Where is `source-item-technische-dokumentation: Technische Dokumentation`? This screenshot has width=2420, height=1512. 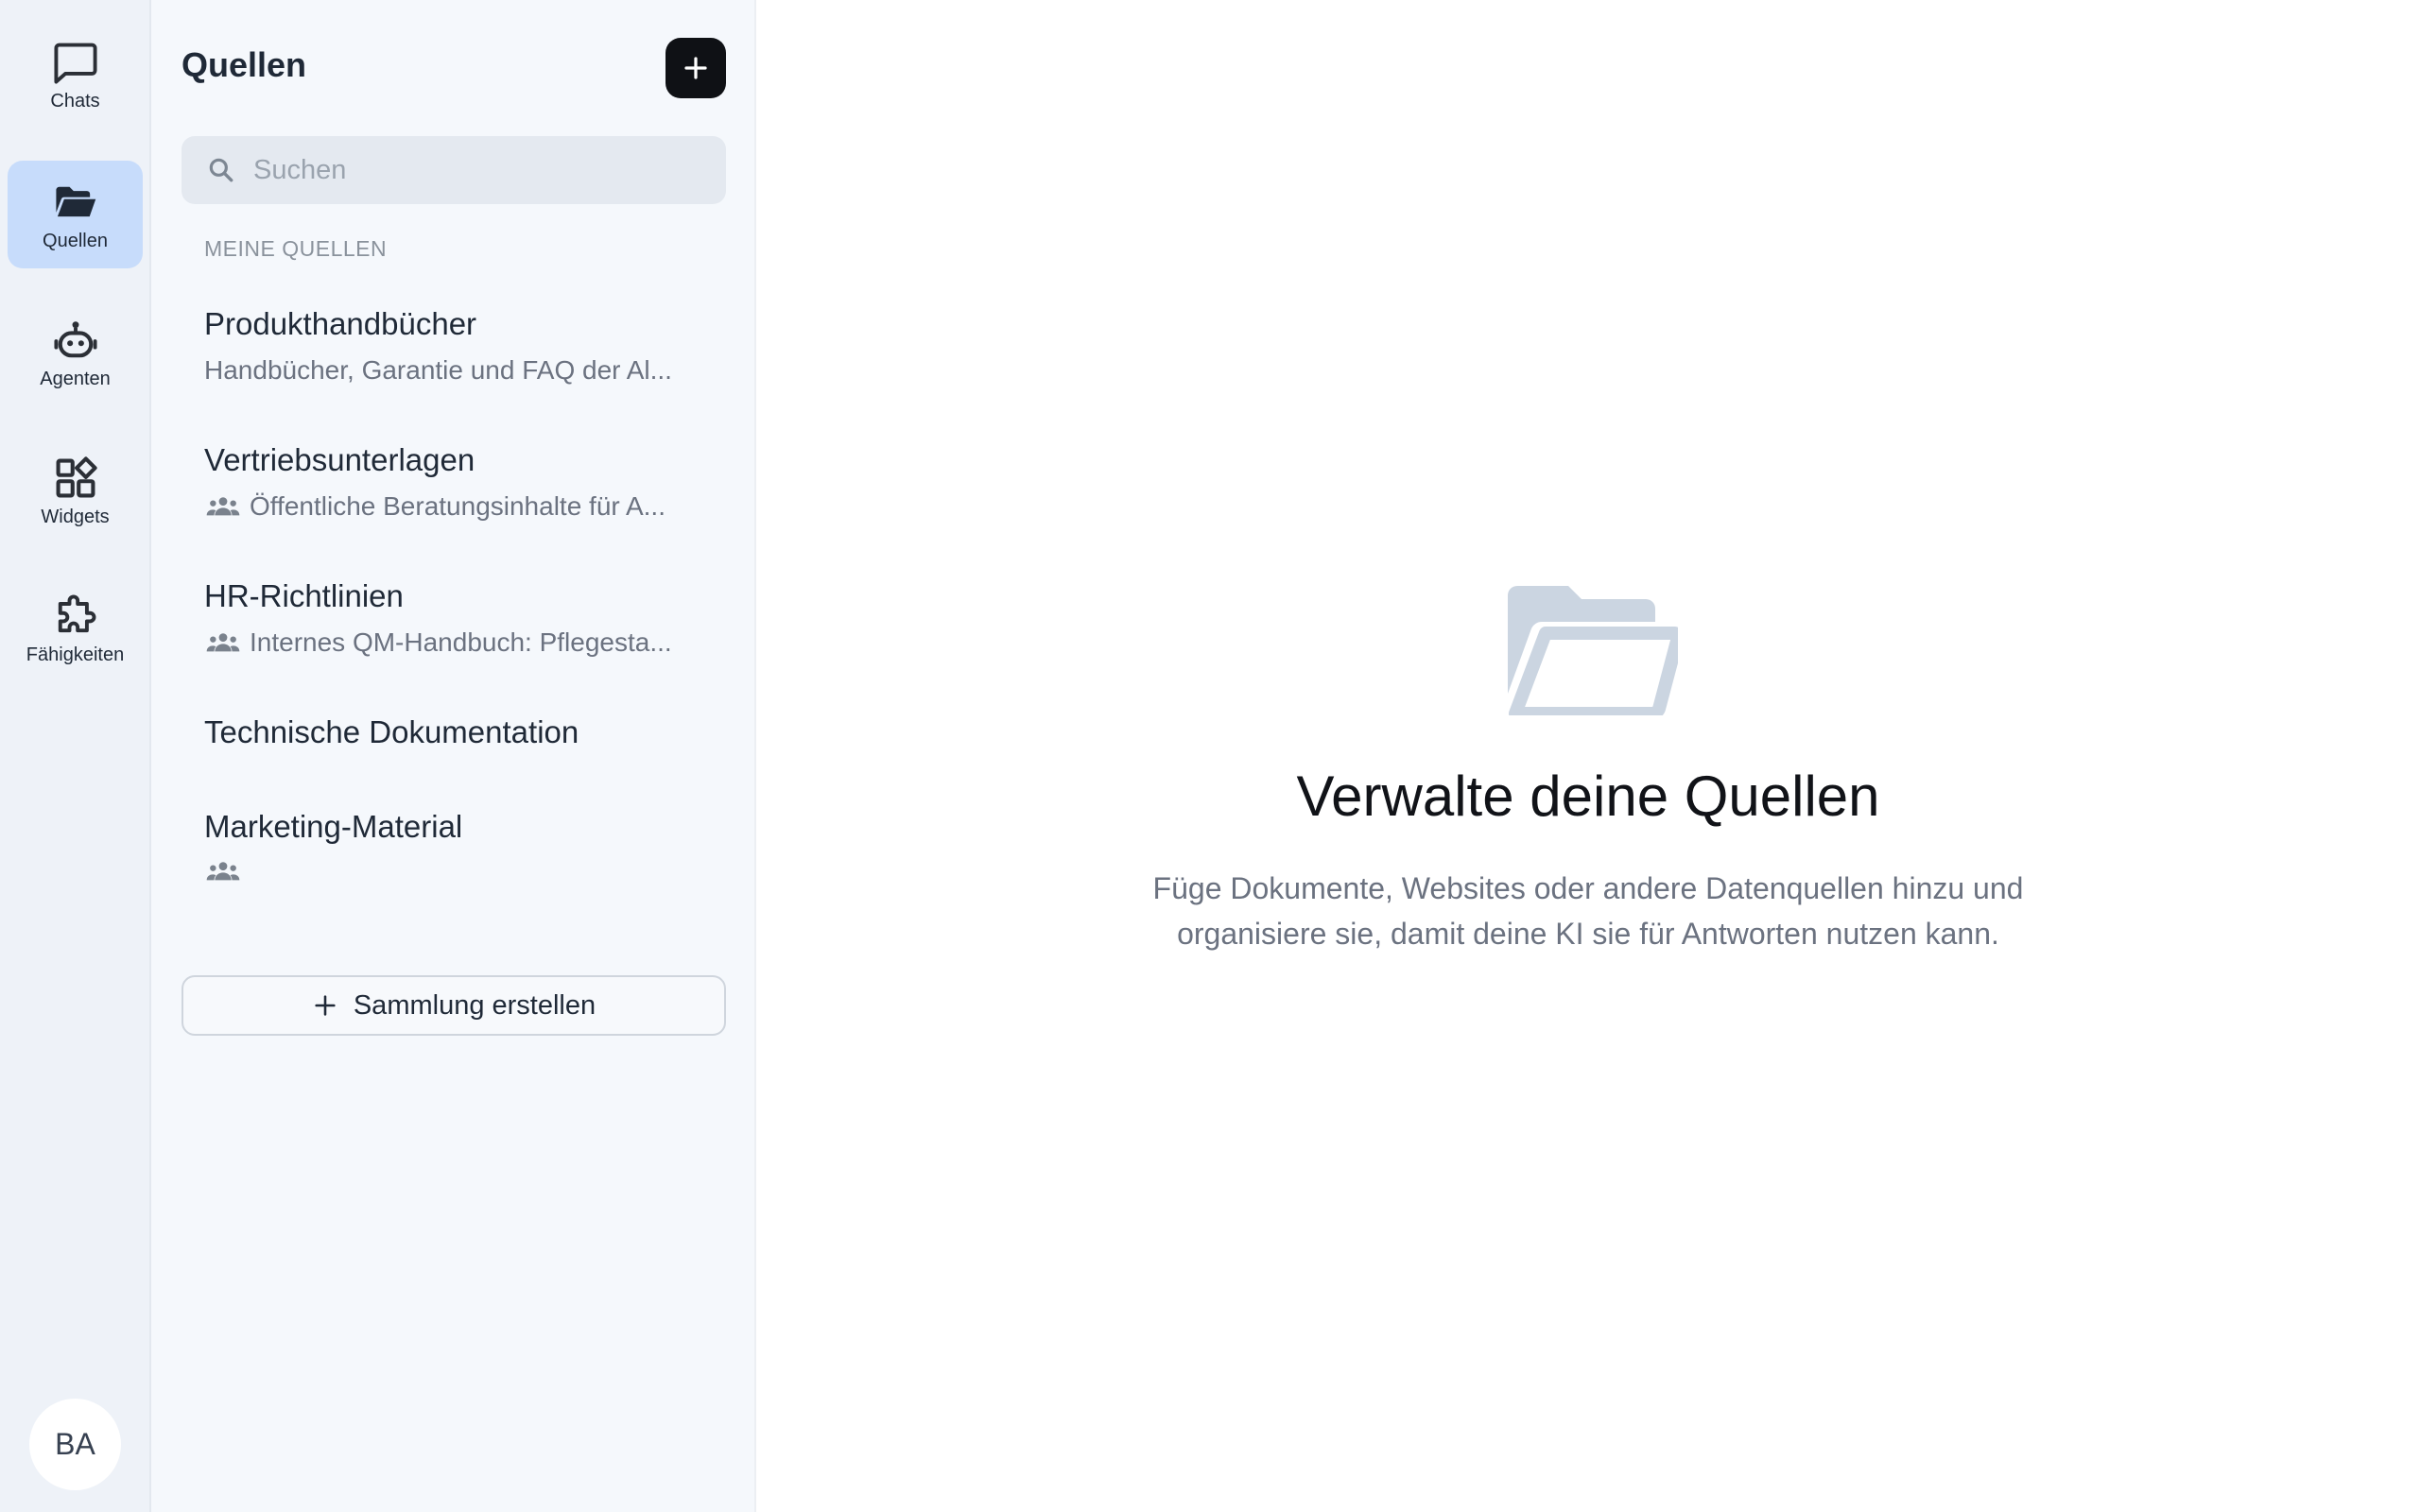
source-item-technische-dokumentation: Technische Dokumentation is located at coordinates (454, 732).